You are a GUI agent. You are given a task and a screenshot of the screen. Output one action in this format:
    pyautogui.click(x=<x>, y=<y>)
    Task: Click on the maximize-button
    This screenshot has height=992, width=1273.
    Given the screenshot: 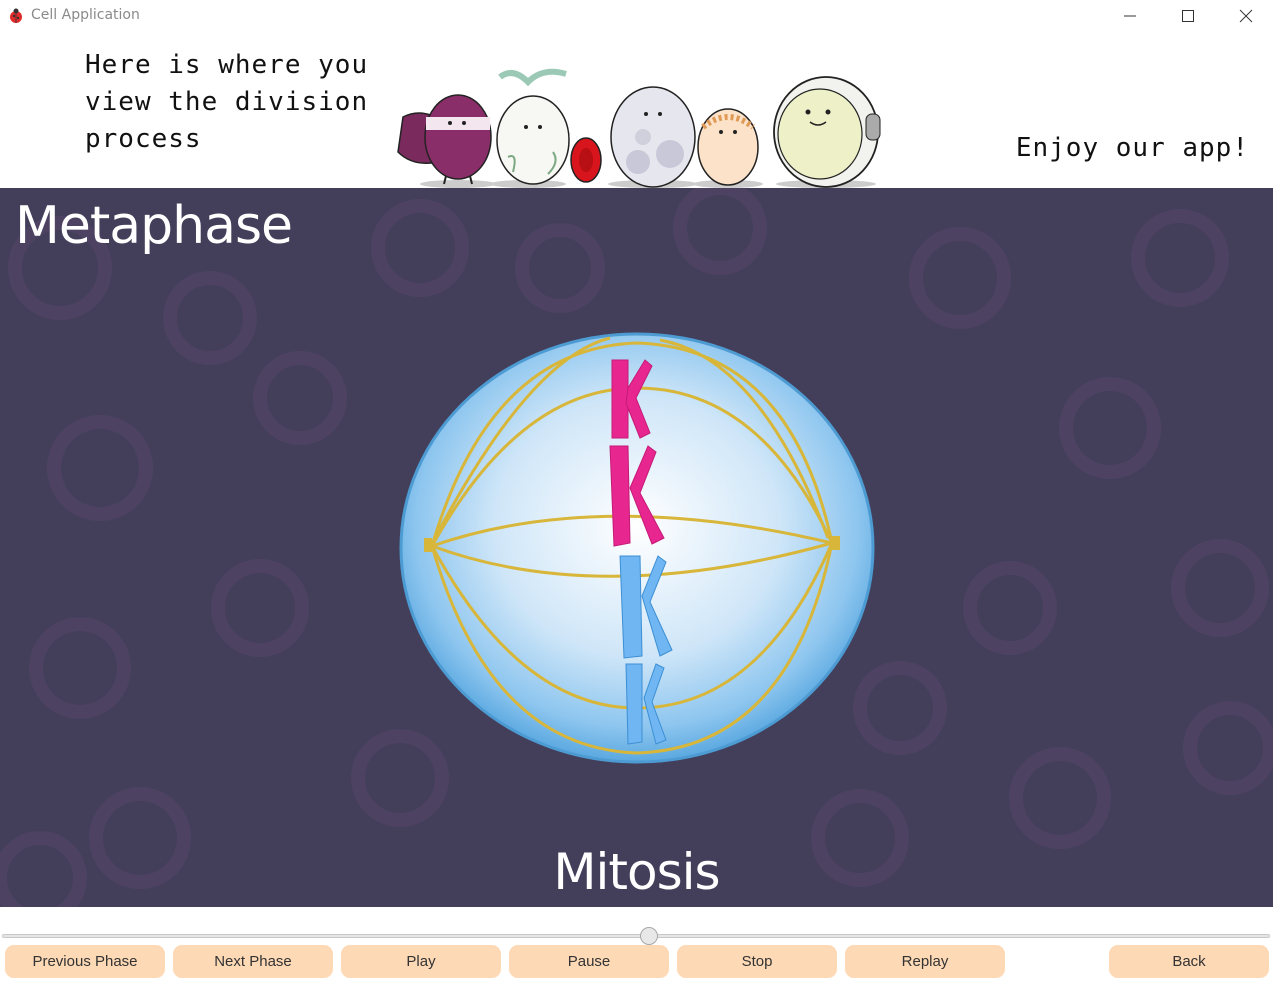 What is the action you would take?
    pyautogui.click(x=1188, y=16)
    